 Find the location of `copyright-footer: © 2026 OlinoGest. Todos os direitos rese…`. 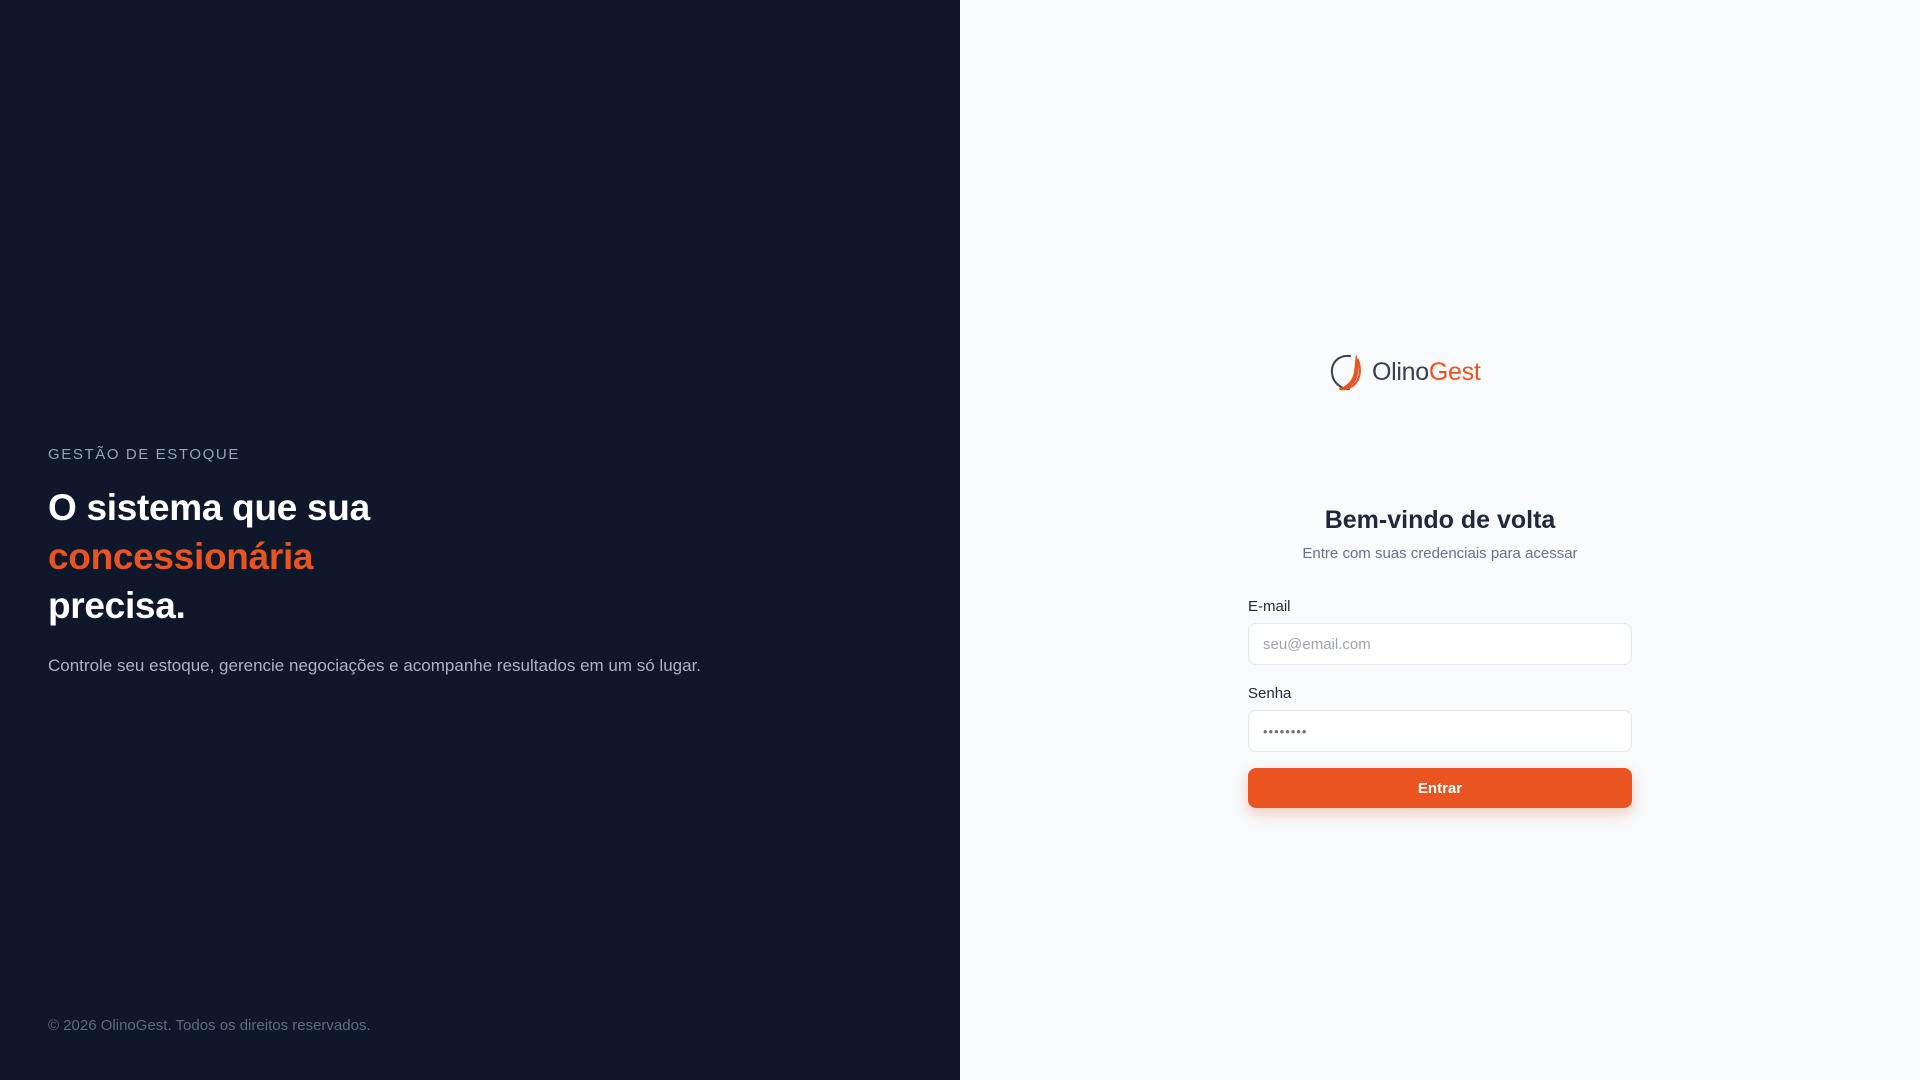

copyright-footer: © 2026 OlinoGest. Todos os direitos rese… is located at coordinates (209, 1025).